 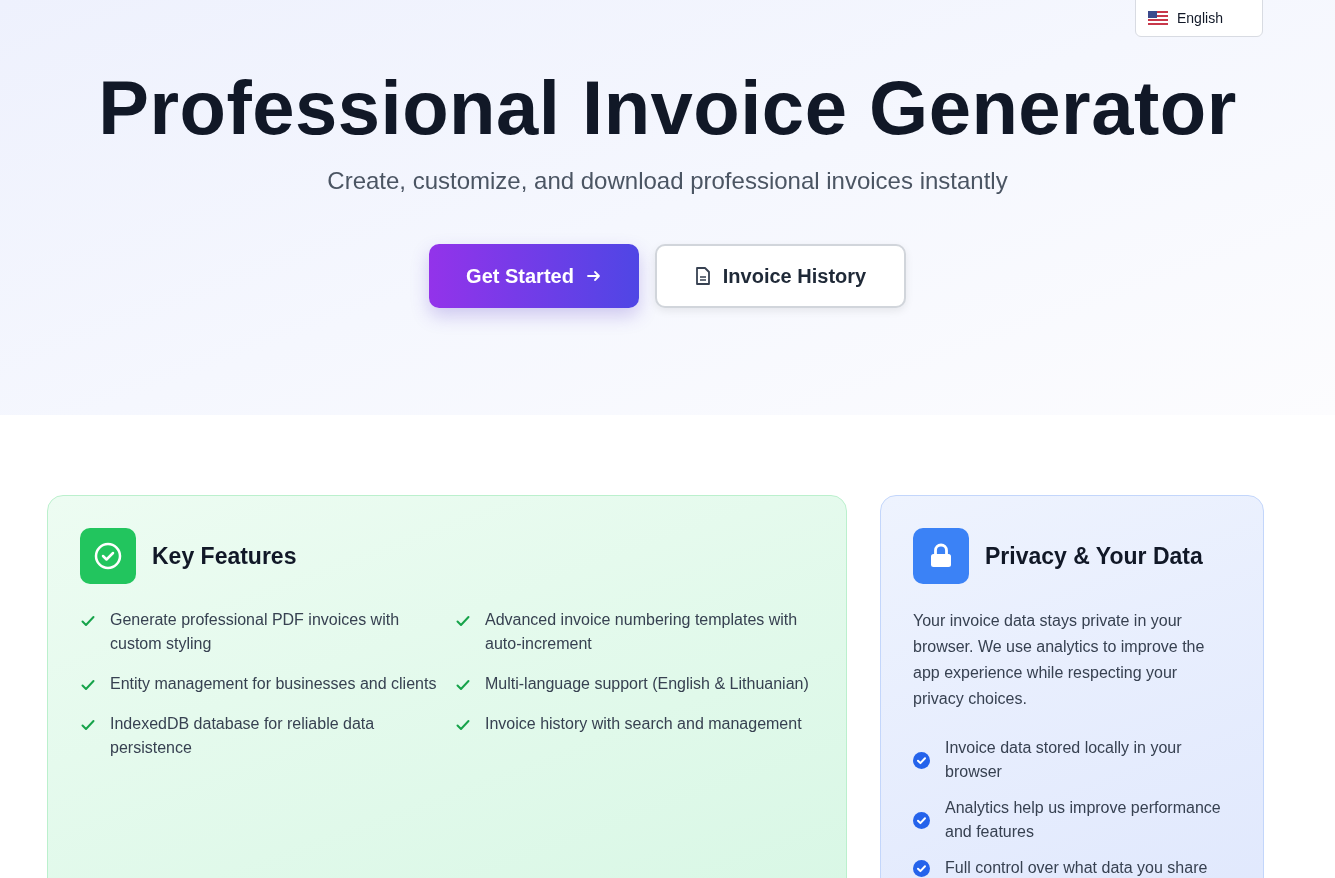 I want to click on language-selector: English, so click(x=1199, y=18).